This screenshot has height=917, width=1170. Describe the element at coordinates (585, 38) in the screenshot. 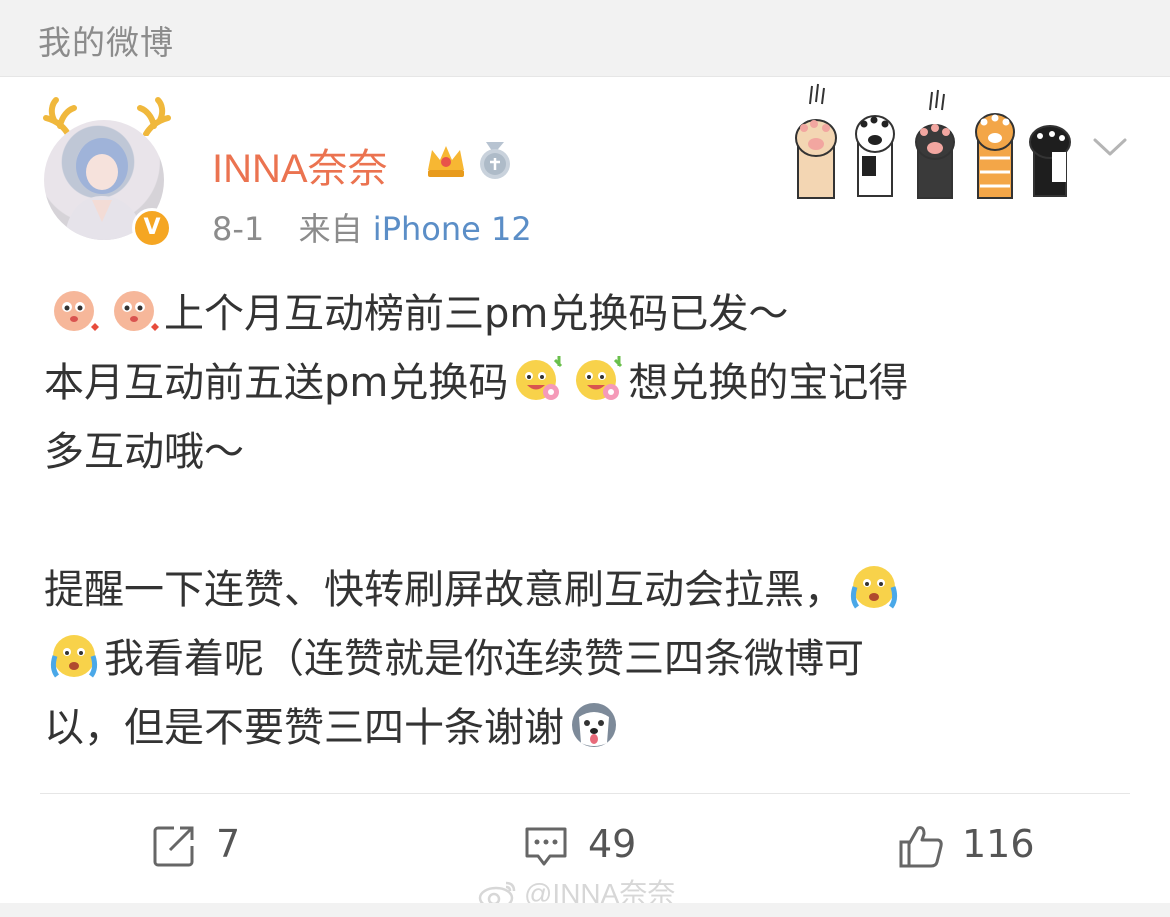

I see `top-bar: 我的微博` at that location.